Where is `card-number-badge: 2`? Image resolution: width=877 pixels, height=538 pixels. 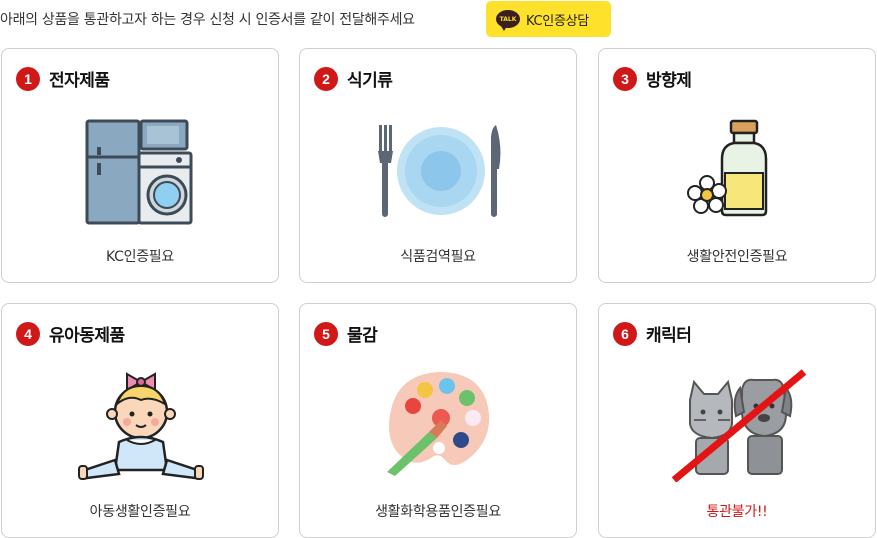 card-number-badge: 2 is located at coordinates (326, 78).